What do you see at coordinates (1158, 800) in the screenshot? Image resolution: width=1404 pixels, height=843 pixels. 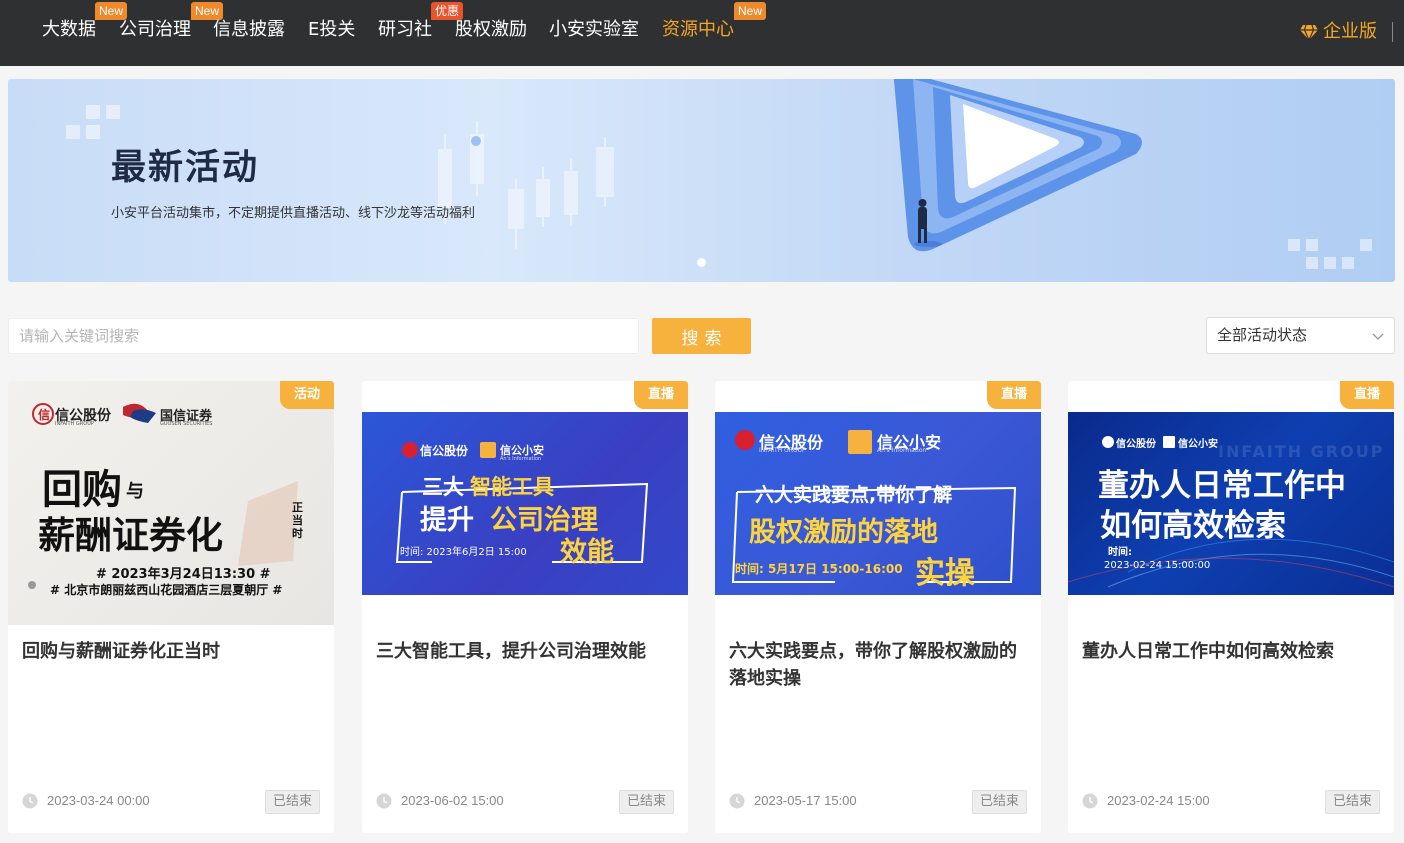 I see `card-date-text: 2023-02-24 15:00` at bounding box center [1158, 800].